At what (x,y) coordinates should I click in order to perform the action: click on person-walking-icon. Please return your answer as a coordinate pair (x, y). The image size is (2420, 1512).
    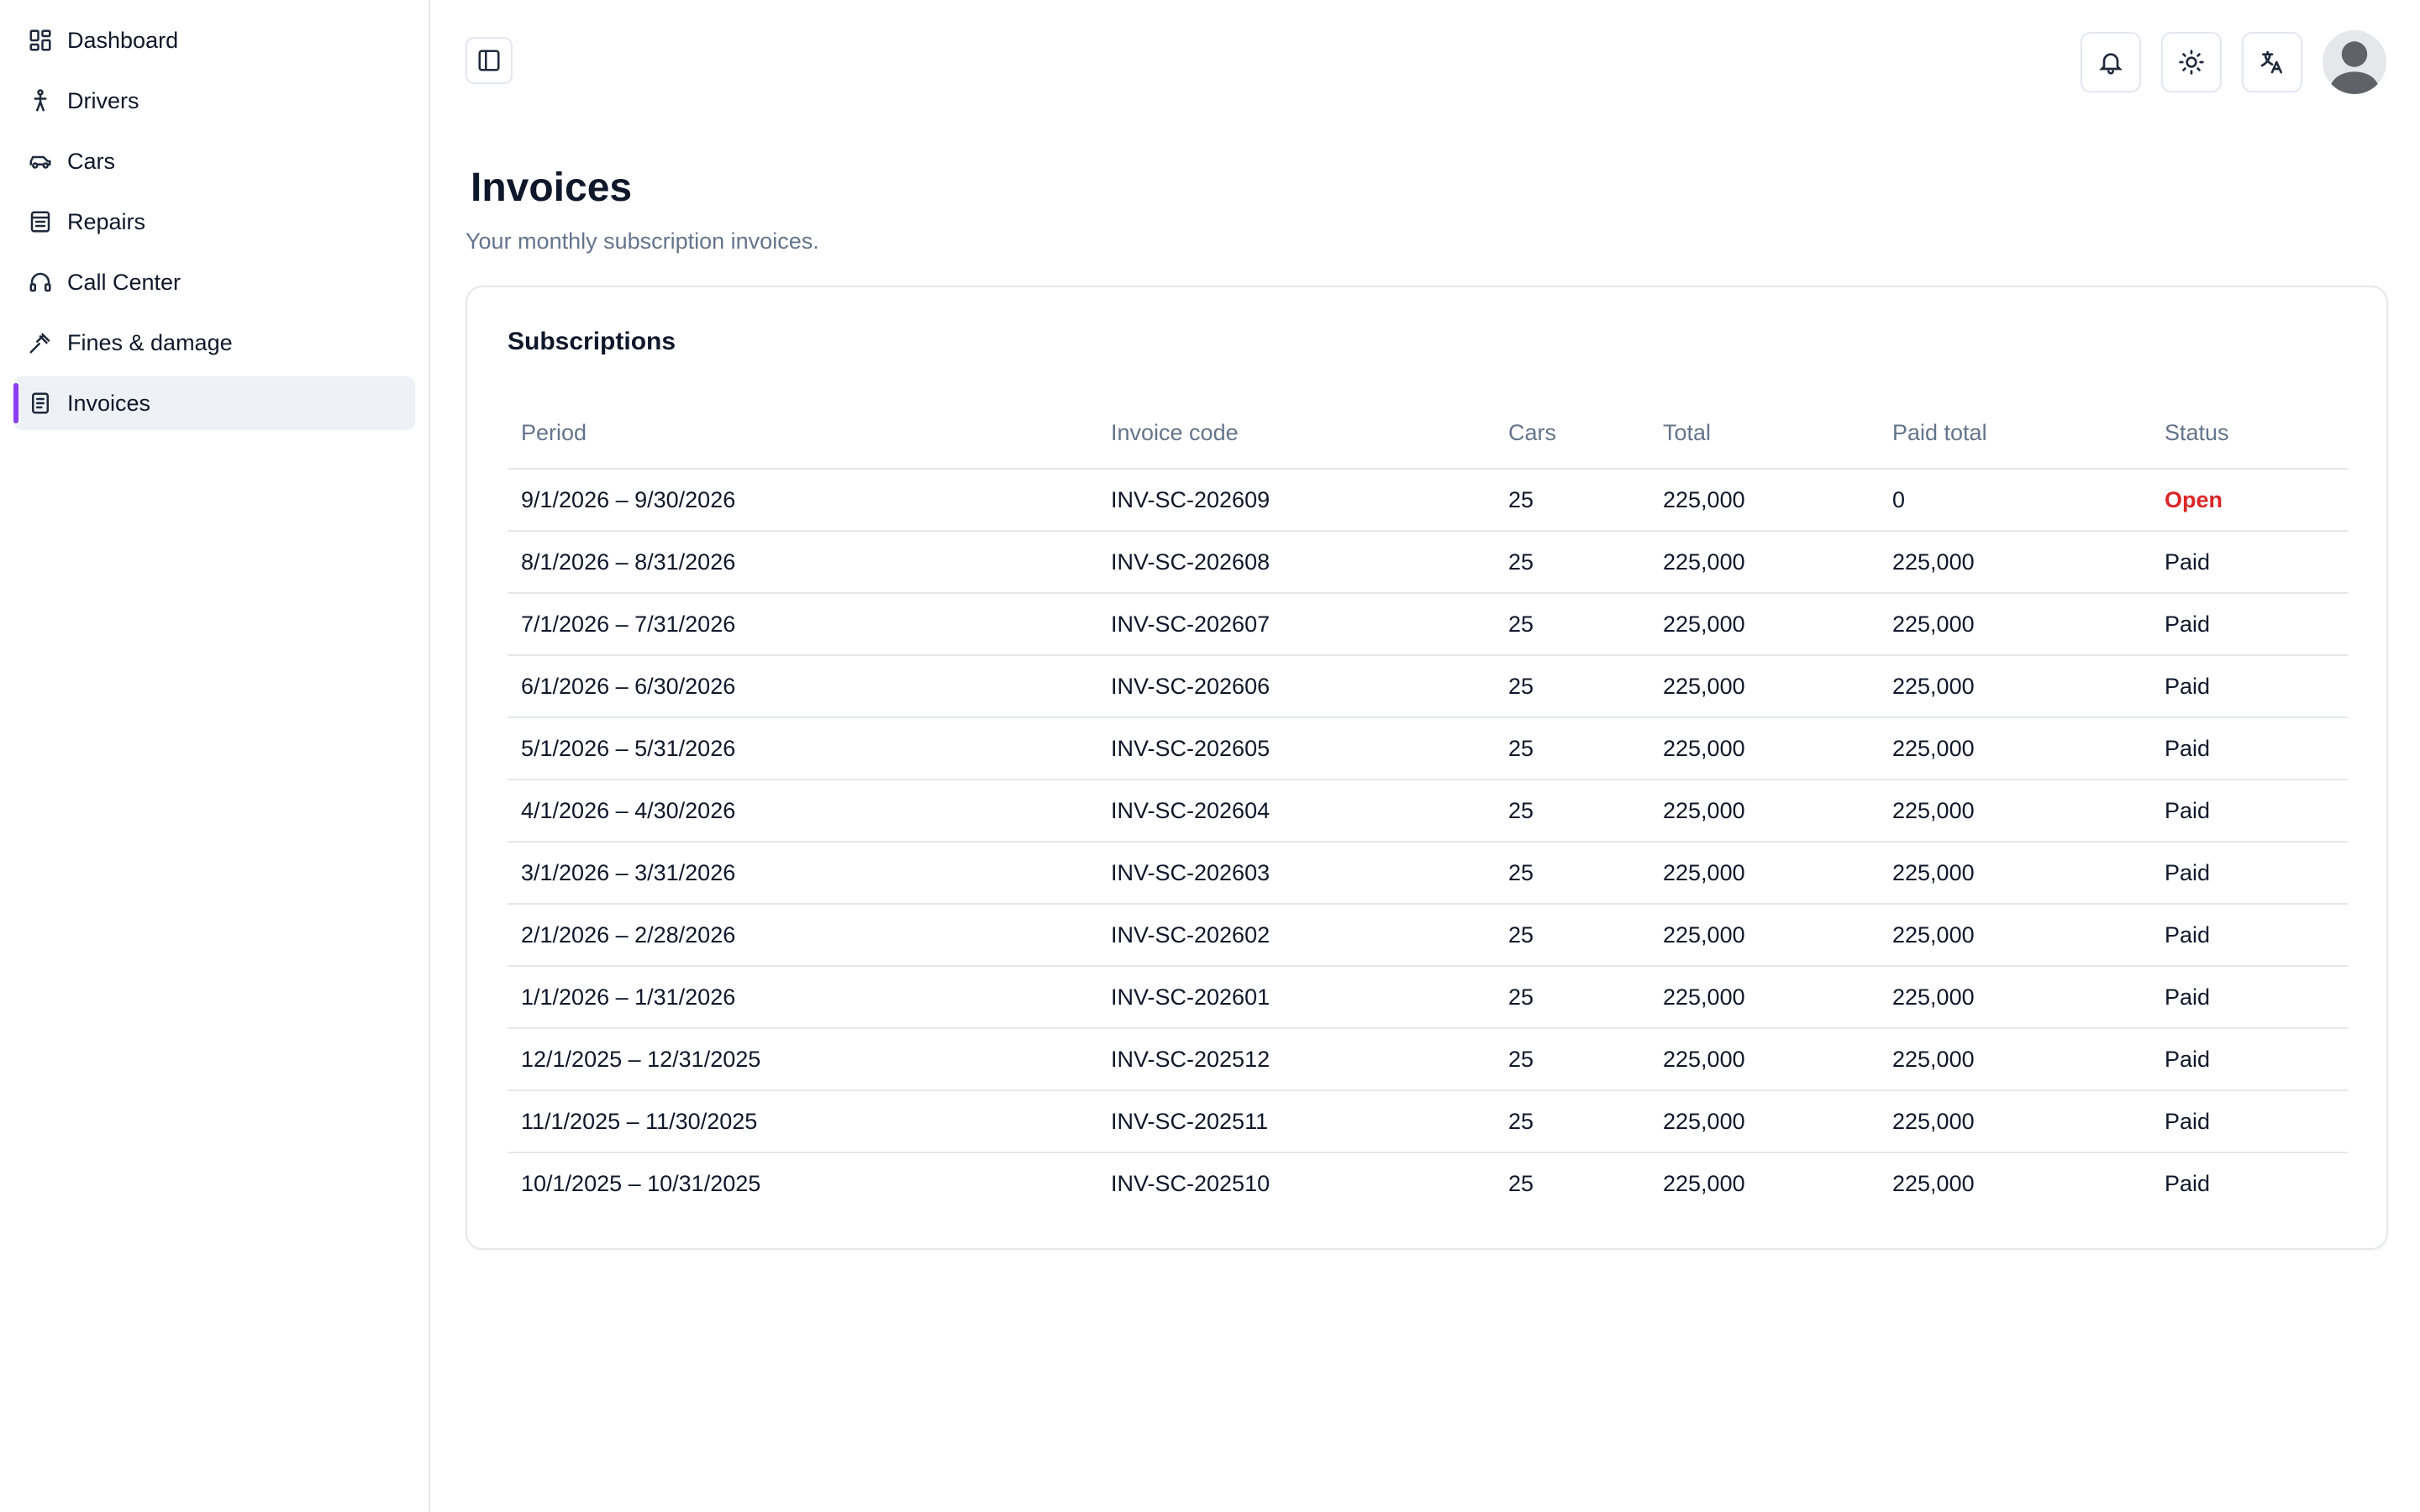
    Looking at the image, I should click on (40, 100).